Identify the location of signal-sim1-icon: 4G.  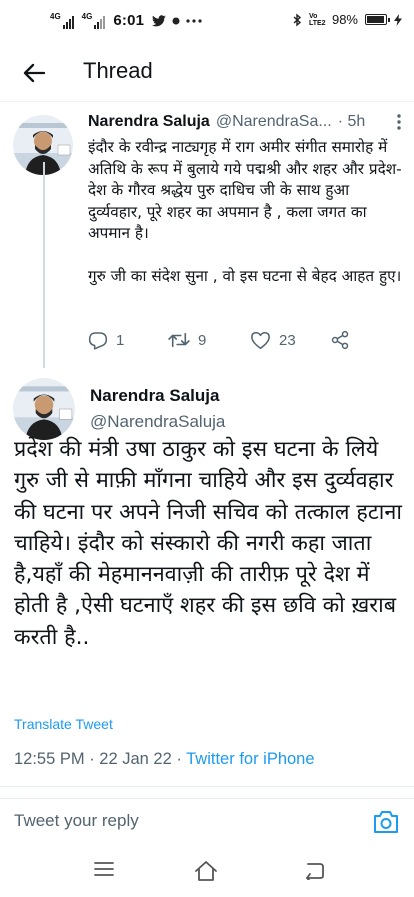
(62, 20).